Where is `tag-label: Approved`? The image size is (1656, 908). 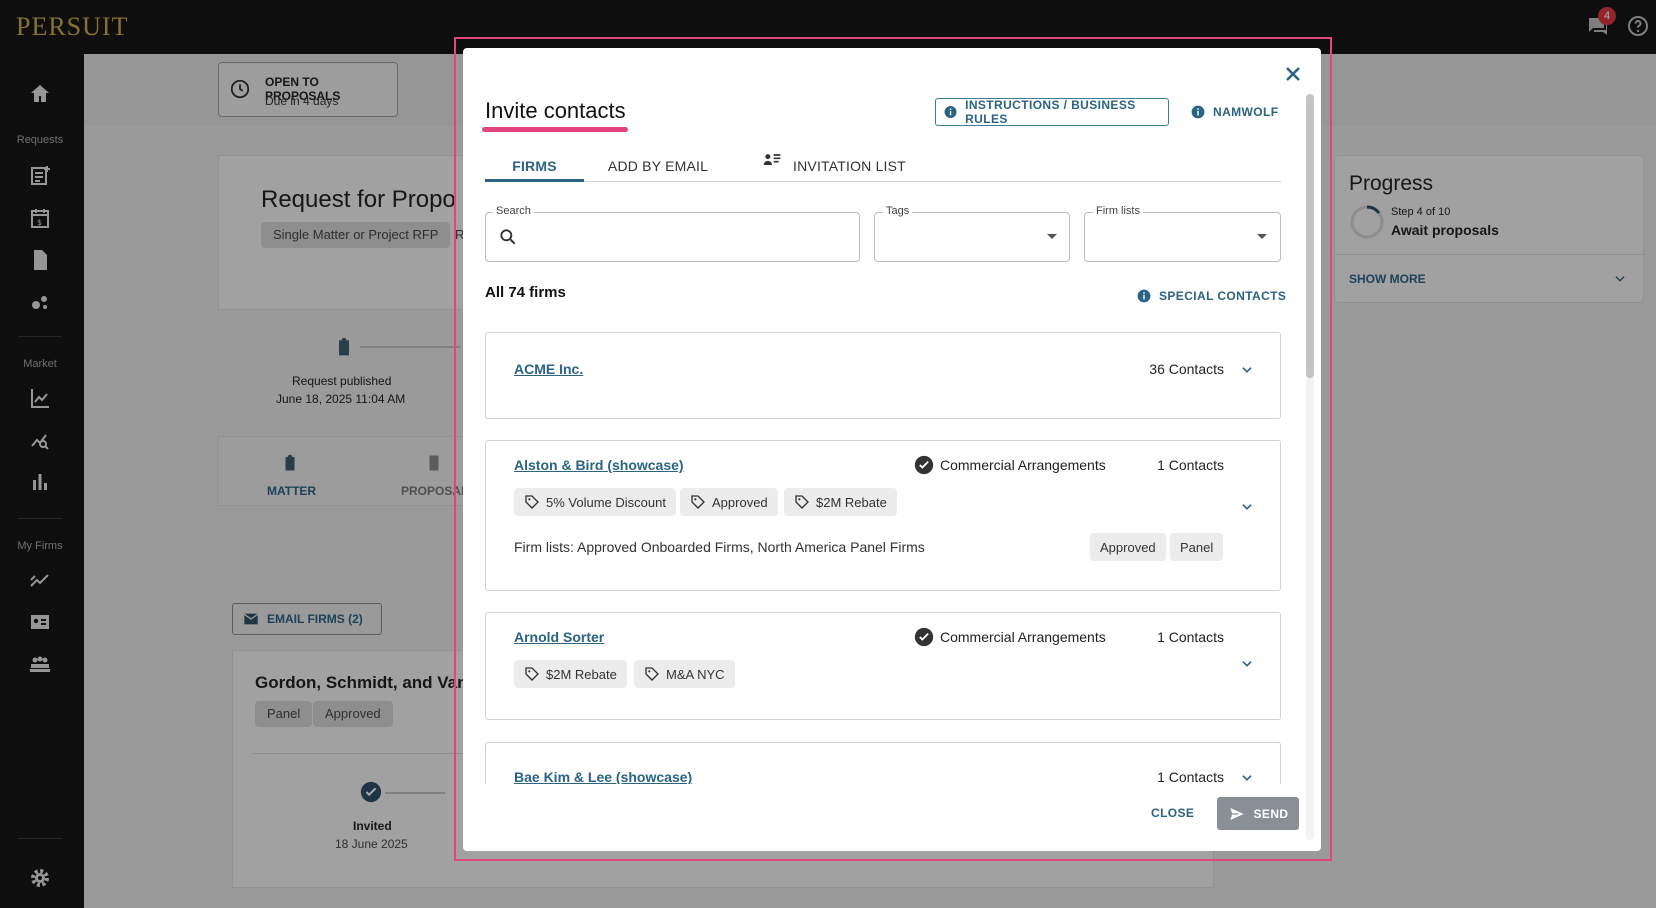
tag-label: Approved is located at coordinates (740, 502).